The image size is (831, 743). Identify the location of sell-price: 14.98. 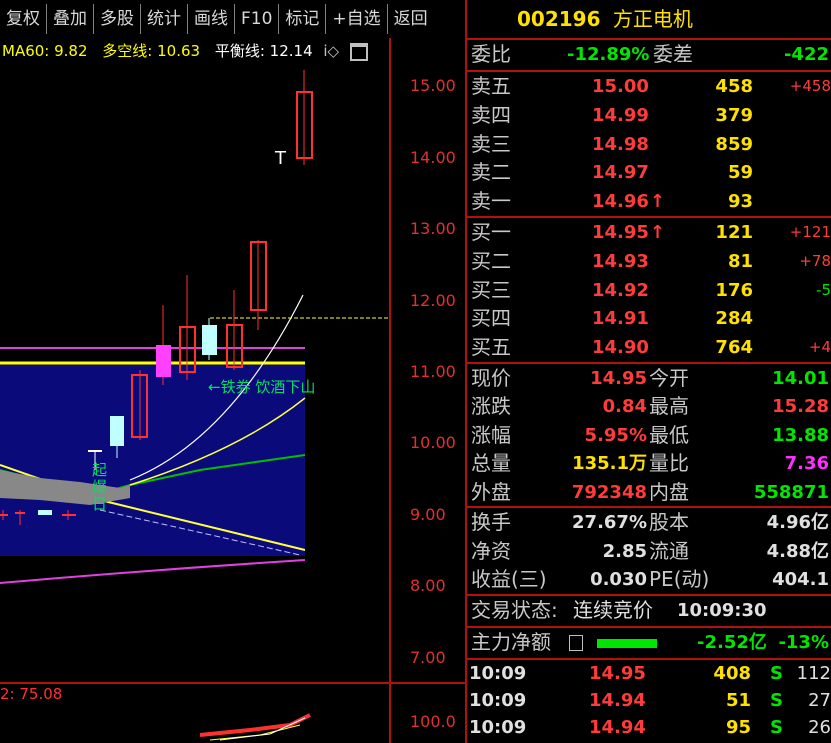
(620, 144).